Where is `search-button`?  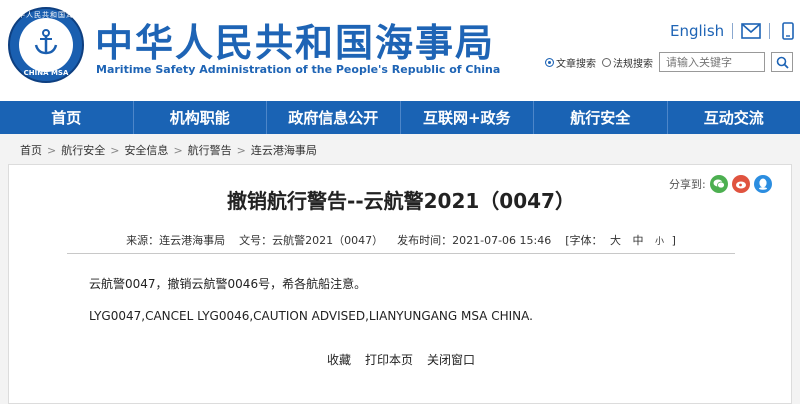 search-button is located at coordinates (782, 62).